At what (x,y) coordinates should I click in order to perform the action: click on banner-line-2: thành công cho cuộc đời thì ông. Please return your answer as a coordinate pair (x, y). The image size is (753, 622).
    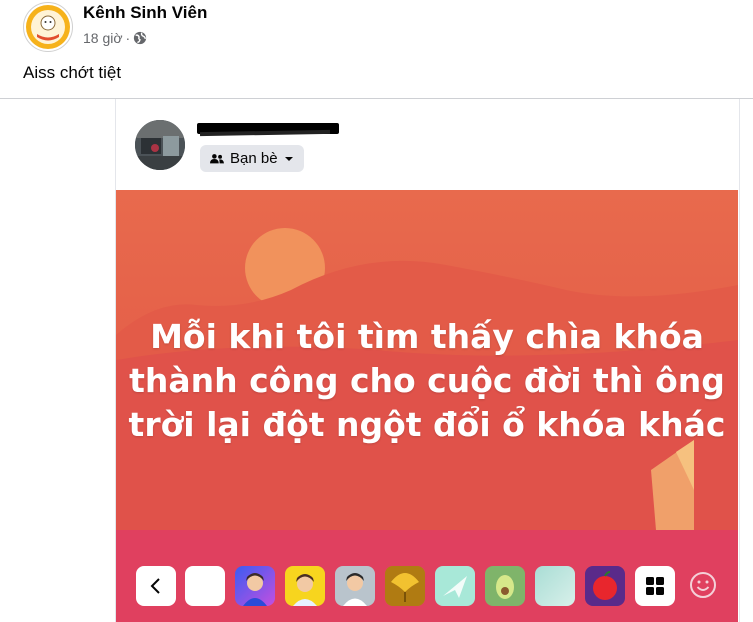
    Looking at the image, I should click on (427, 380).